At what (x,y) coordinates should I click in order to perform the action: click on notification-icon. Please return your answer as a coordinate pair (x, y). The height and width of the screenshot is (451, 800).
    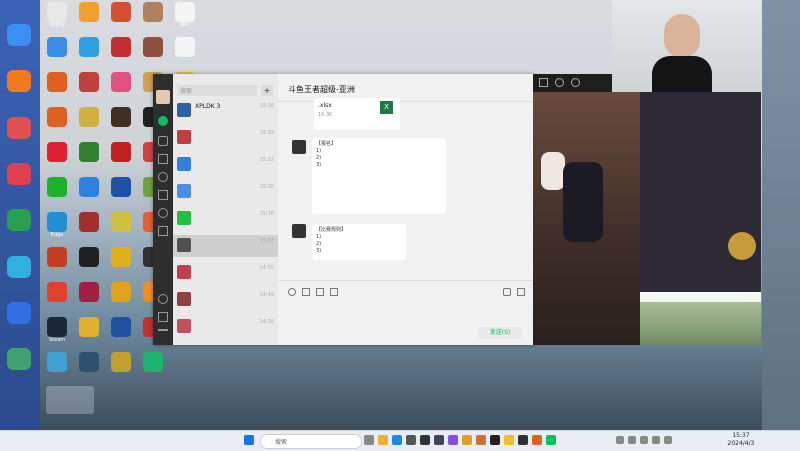
    Looking at the image, I should click on (559, 82).